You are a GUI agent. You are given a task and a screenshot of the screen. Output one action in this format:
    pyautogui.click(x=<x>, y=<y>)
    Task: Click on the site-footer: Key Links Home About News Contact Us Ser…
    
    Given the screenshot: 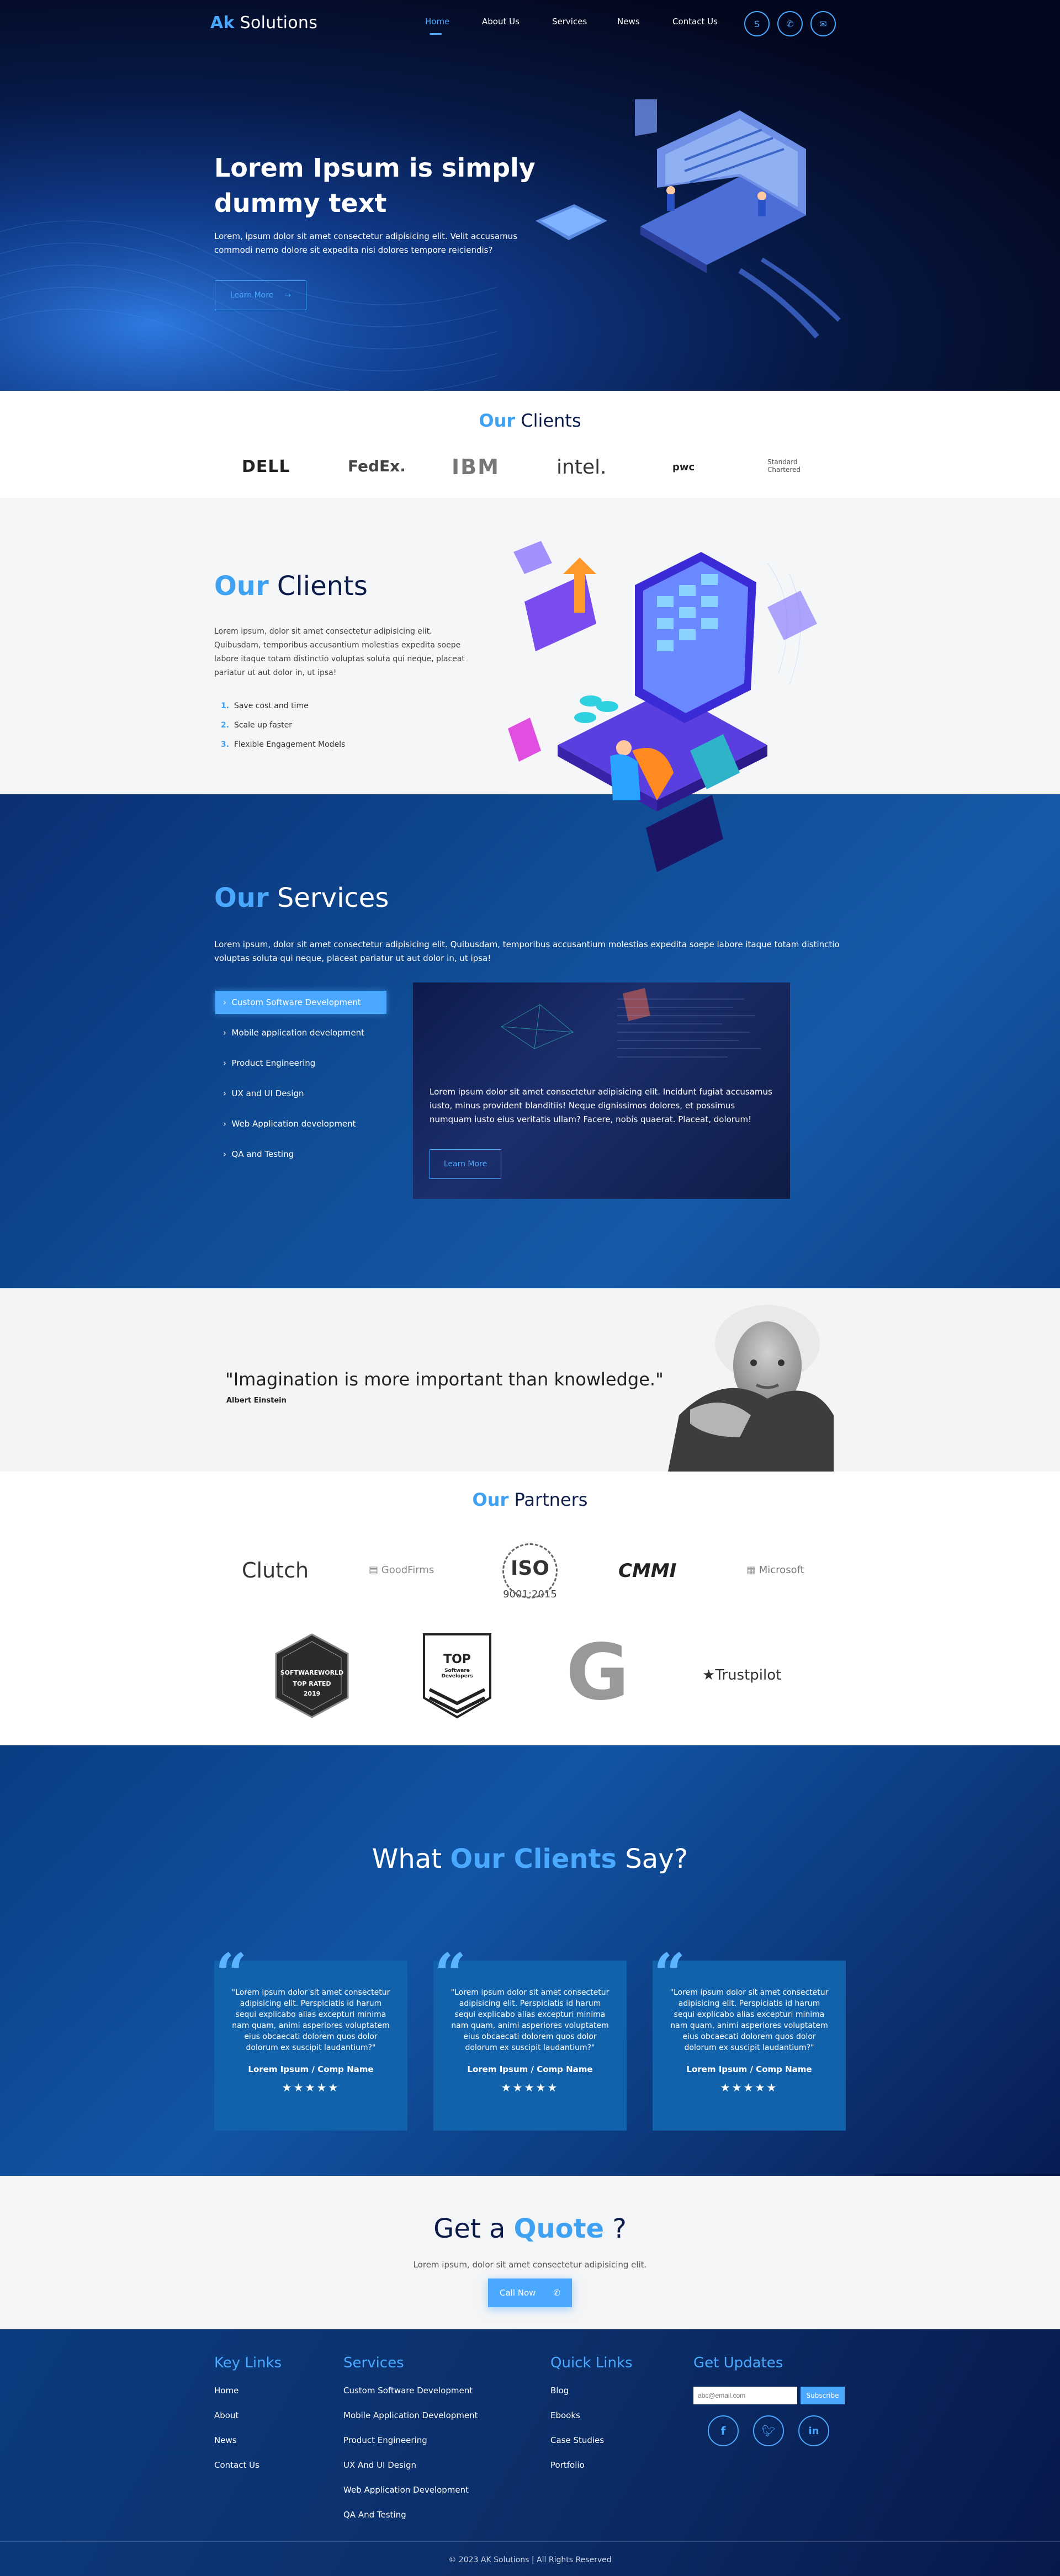 What is the action you would take?
    pyautogui.click(x=530, y=2452)
    